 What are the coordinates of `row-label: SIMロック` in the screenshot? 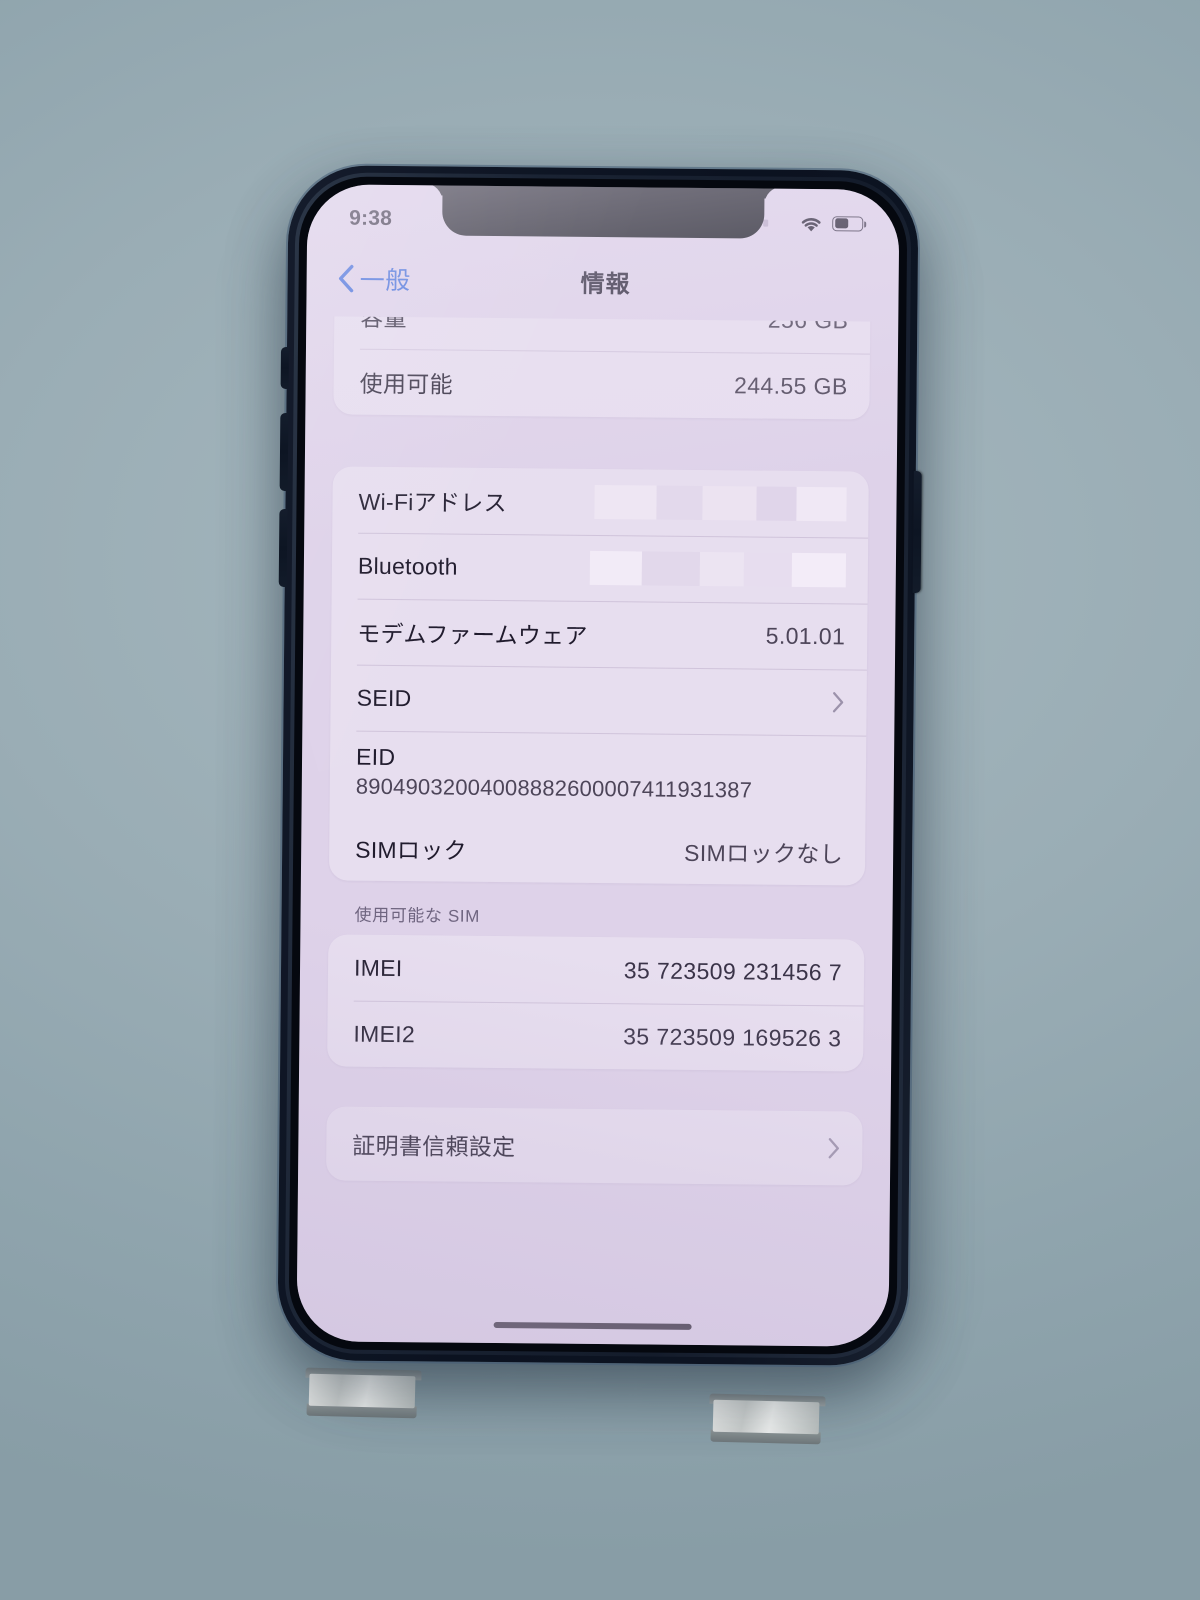 It's located at (411, 850).